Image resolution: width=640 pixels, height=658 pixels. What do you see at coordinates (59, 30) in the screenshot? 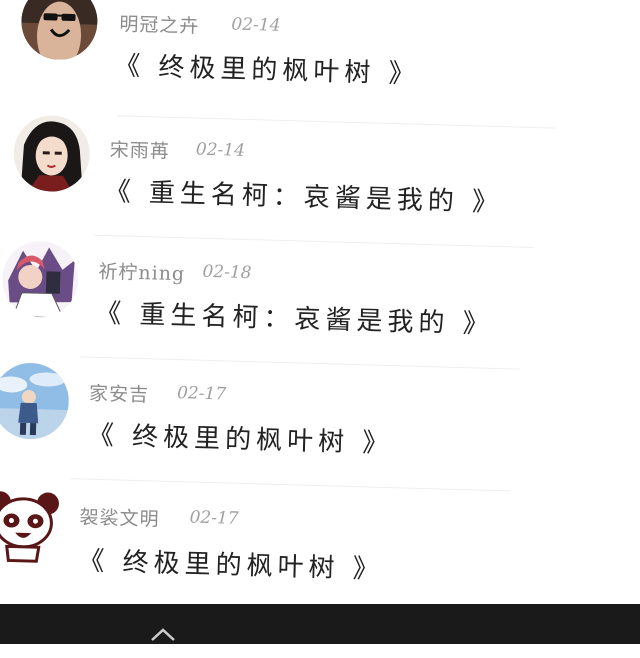
I see `finger-face-avatar-icon` at bounding box center [59, 30].